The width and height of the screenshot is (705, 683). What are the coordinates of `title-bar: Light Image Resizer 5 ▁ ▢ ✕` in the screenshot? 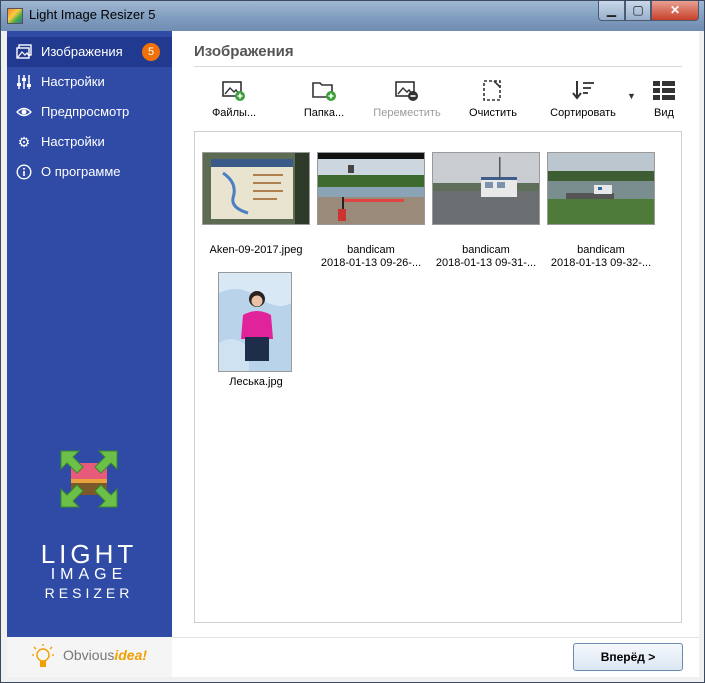 It's located at (352, 16).